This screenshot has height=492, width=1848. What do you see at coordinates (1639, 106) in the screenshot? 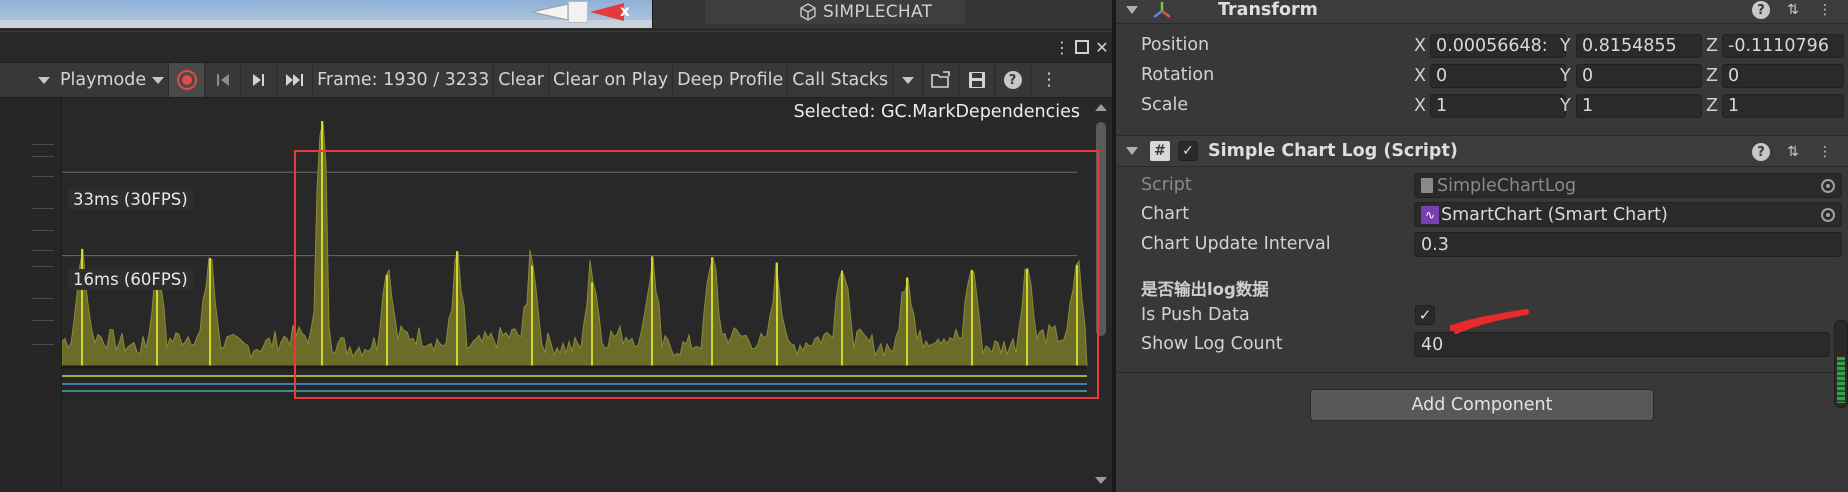
I see `scale-y-field: 1` at bounding box center [1639, 106].